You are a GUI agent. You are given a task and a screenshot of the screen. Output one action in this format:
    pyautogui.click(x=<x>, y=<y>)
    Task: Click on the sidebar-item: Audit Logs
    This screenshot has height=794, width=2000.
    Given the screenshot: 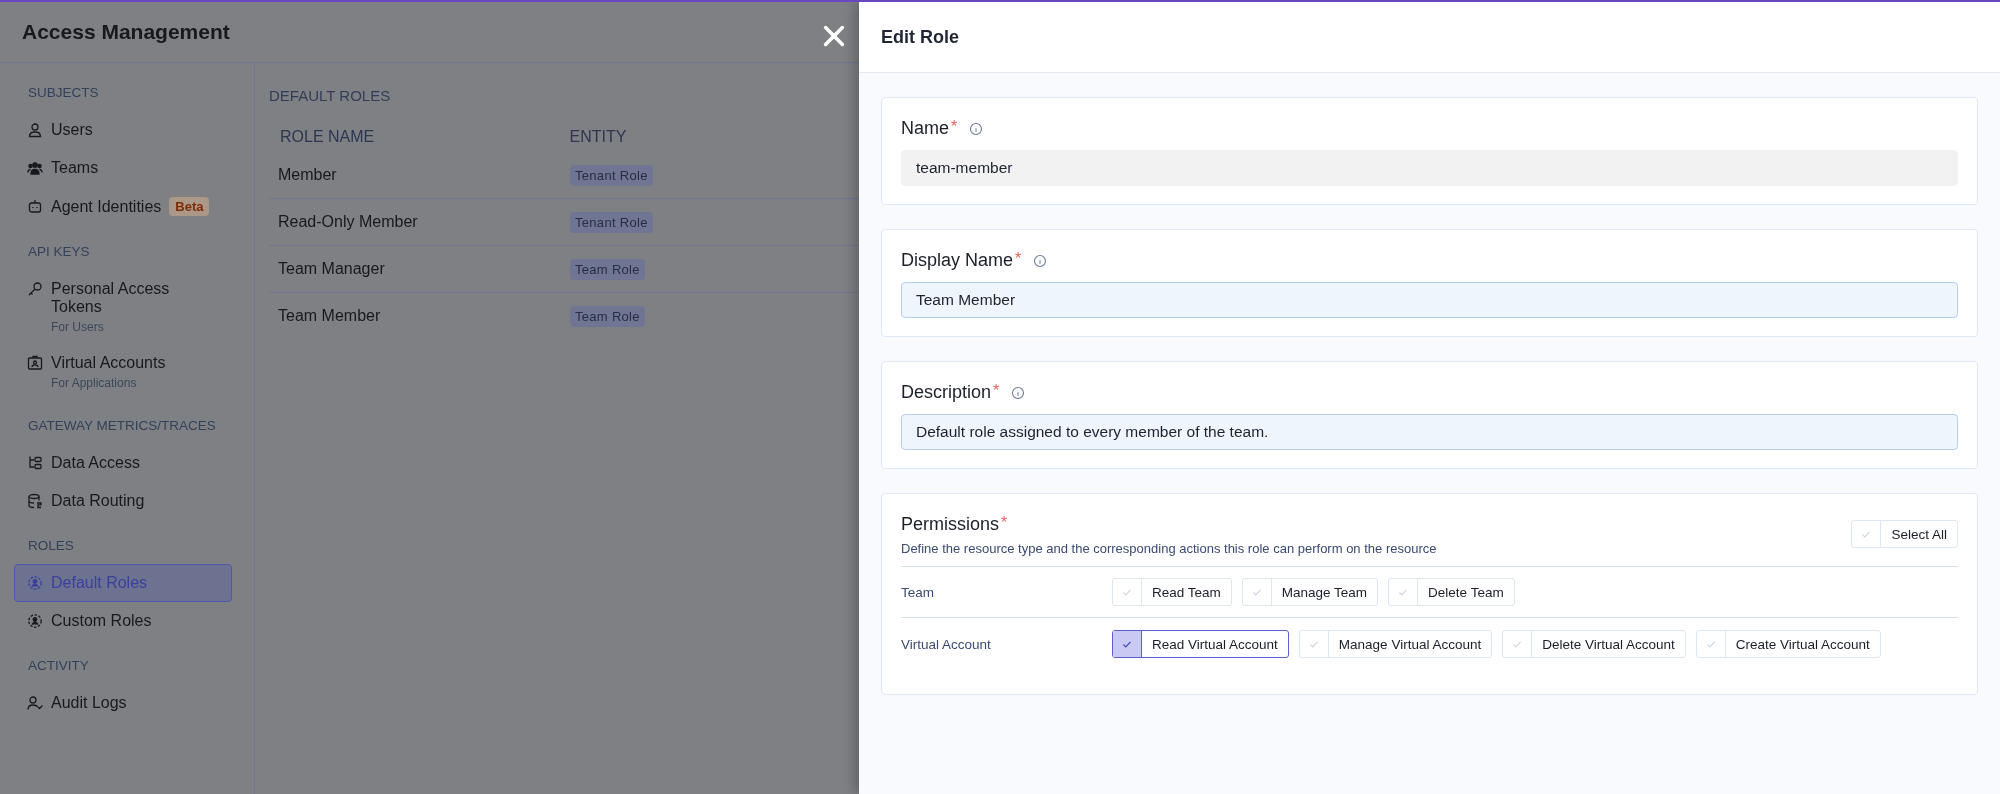 What is the action you would take?
    pyautogui.click(x=123, y=703)
    